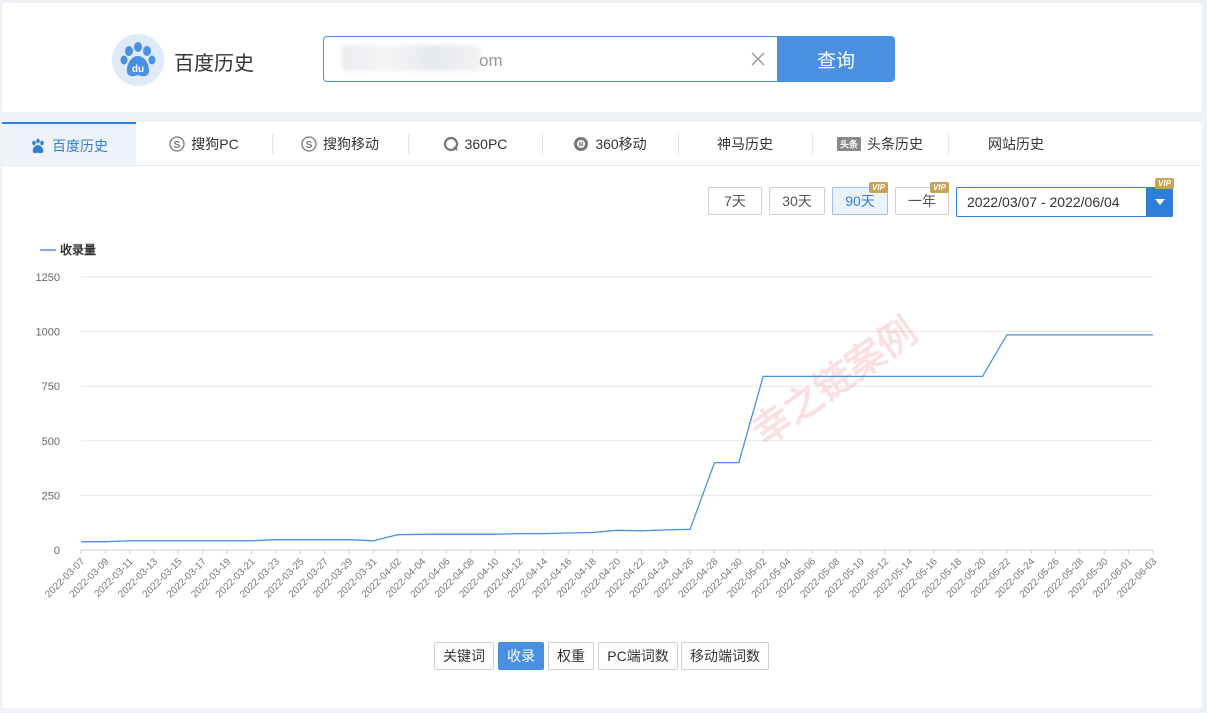  Describe the element at coordinates (51, 442) in the screenshot. I see `y-tick-label: 500` at that location.